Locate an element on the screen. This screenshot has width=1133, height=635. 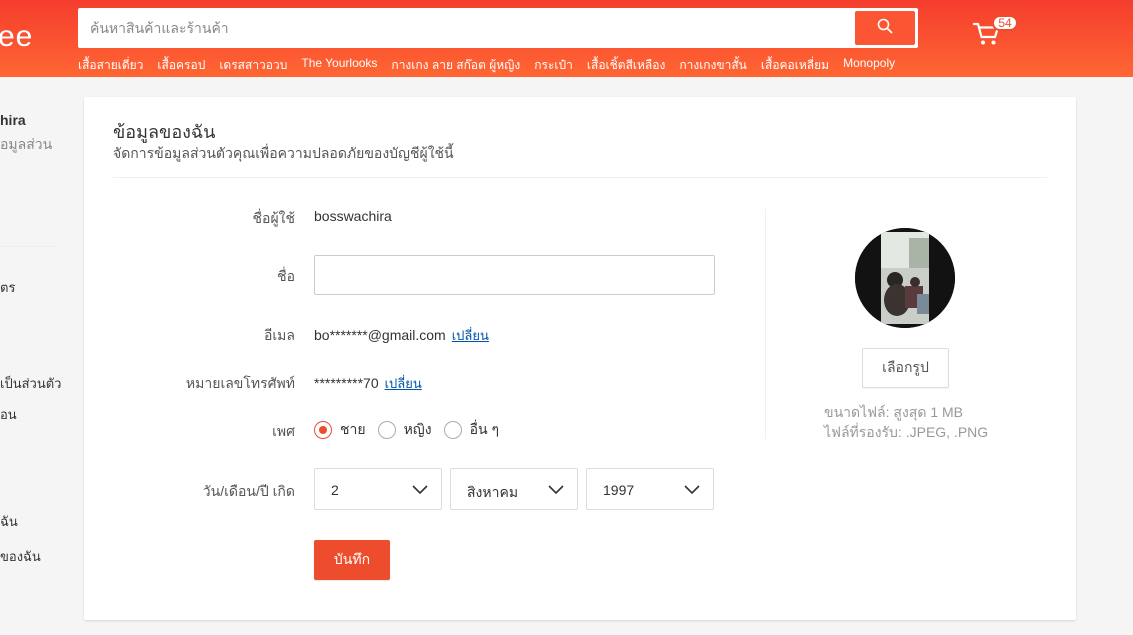
search-button is located at coordinates (885, 28).